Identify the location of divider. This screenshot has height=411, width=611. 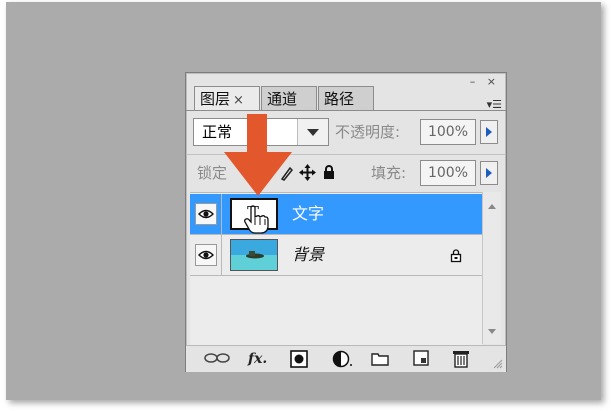
(336, 275).